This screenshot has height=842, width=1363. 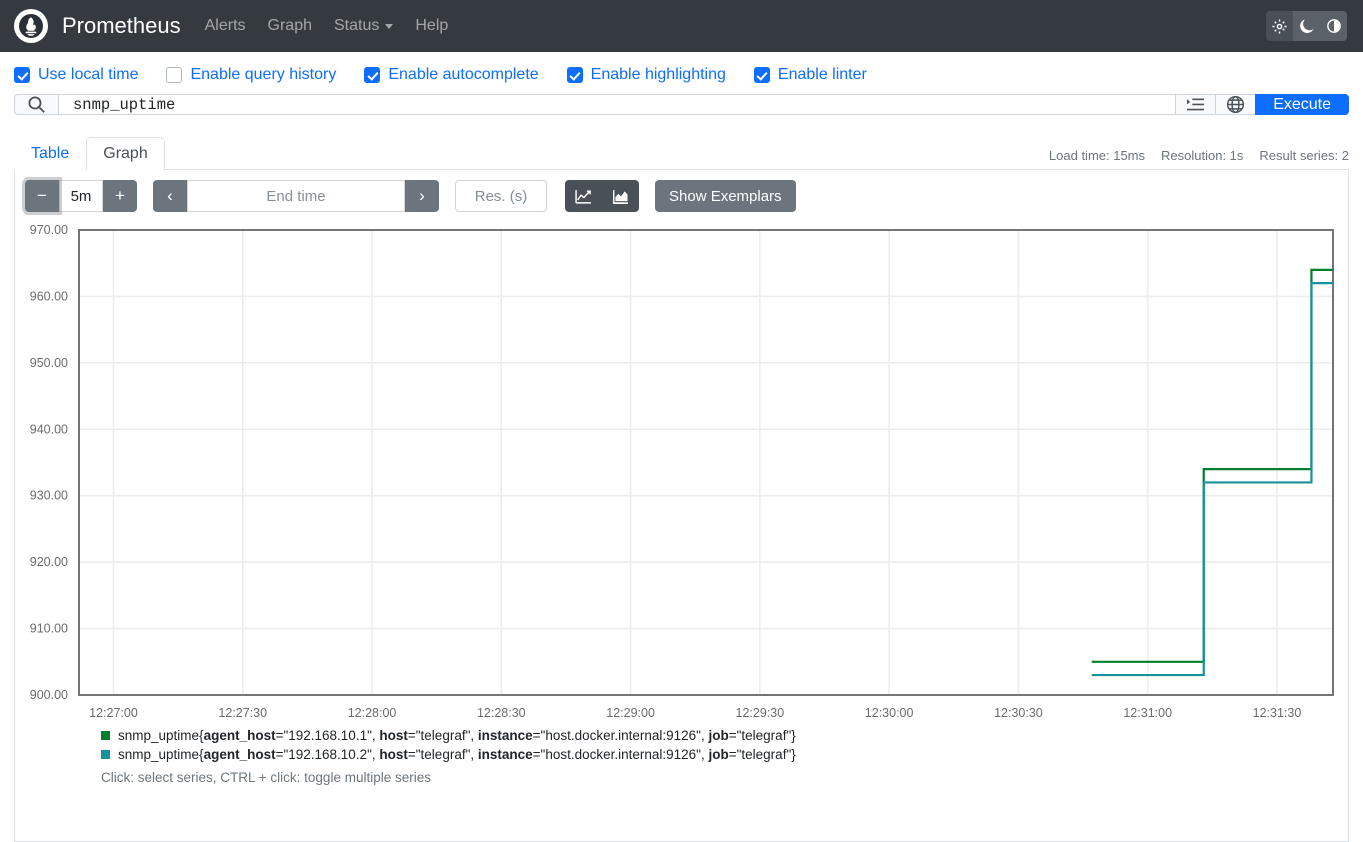 I want to click on option-label: Use local time, so click(x=88, y=75).